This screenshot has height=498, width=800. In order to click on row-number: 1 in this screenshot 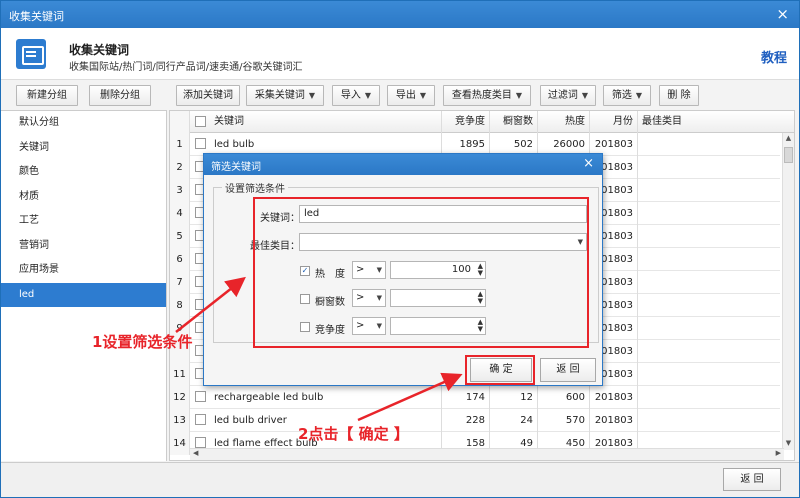, I will do `click(180, 144)`.